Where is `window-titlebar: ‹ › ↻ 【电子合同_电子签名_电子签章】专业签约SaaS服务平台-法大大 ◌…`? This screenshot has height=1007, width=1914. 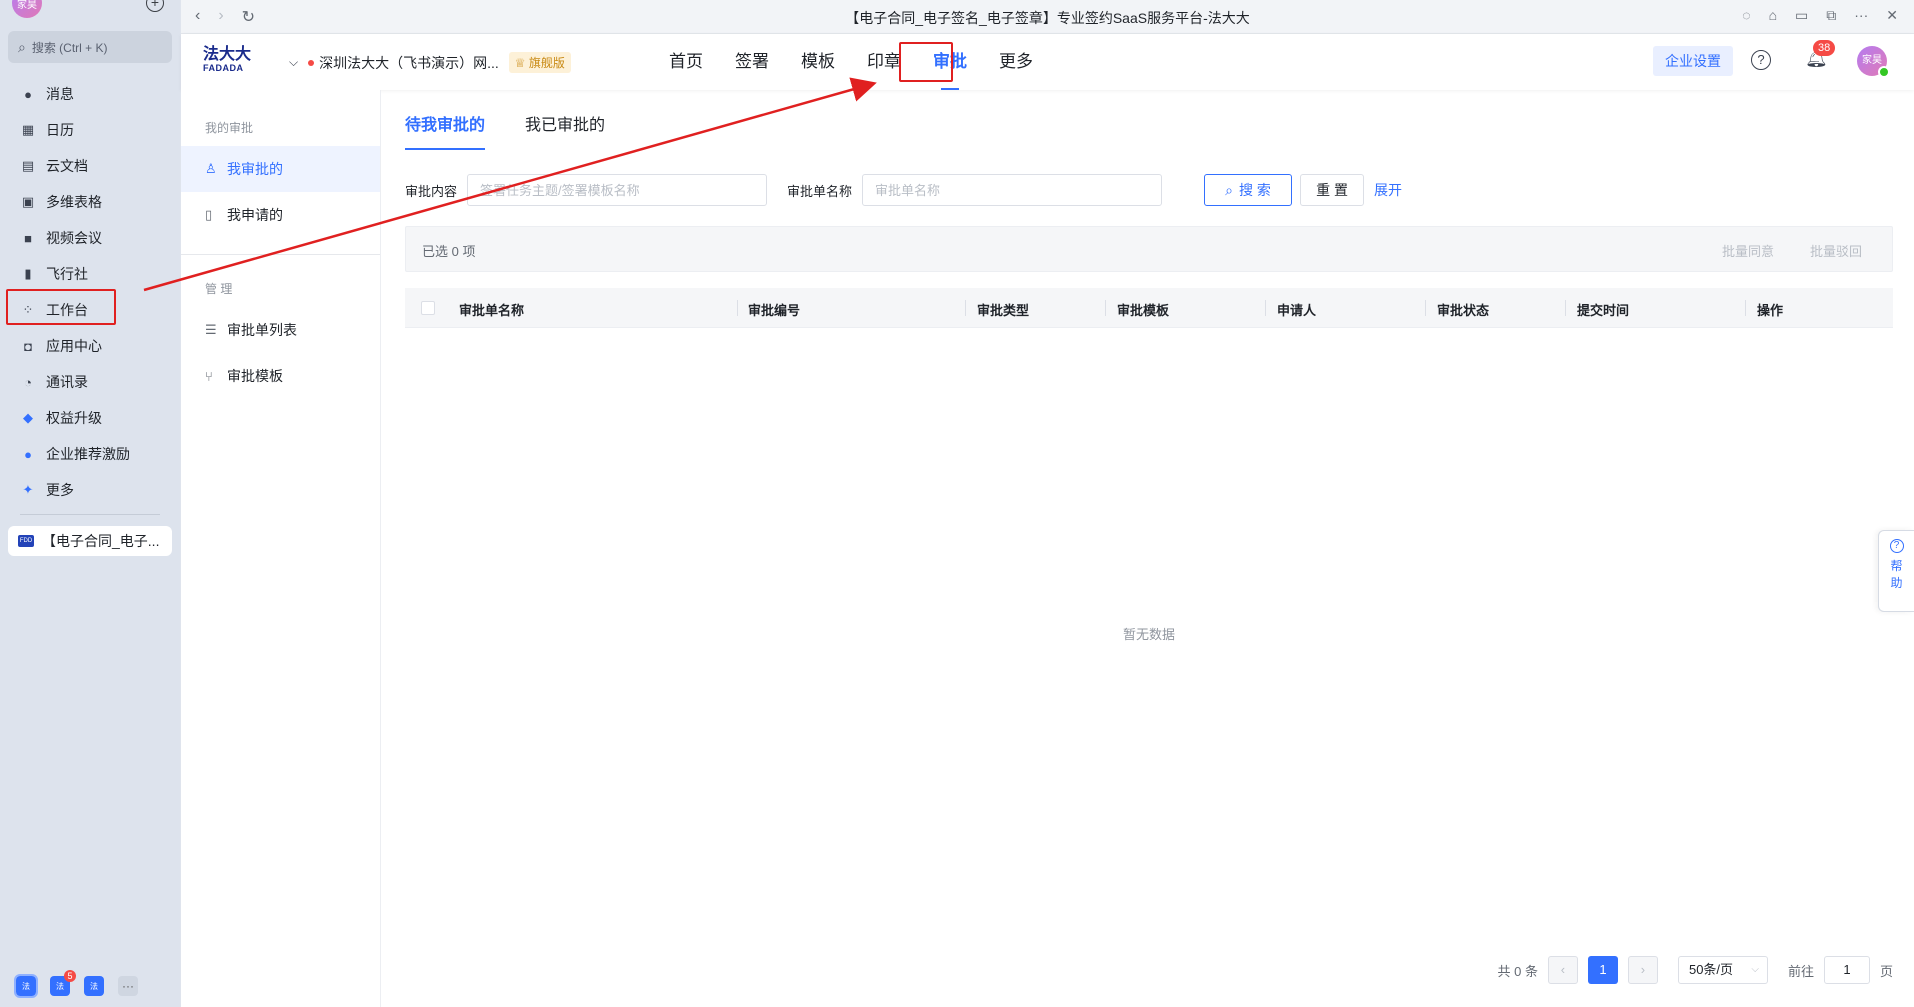 window-titlebar: ‹ › ↻ 【电子合同_电子签名_电子签章】专业签约SaaS服务平台-法大大 ◌… is located at coordinates (1047, 17).